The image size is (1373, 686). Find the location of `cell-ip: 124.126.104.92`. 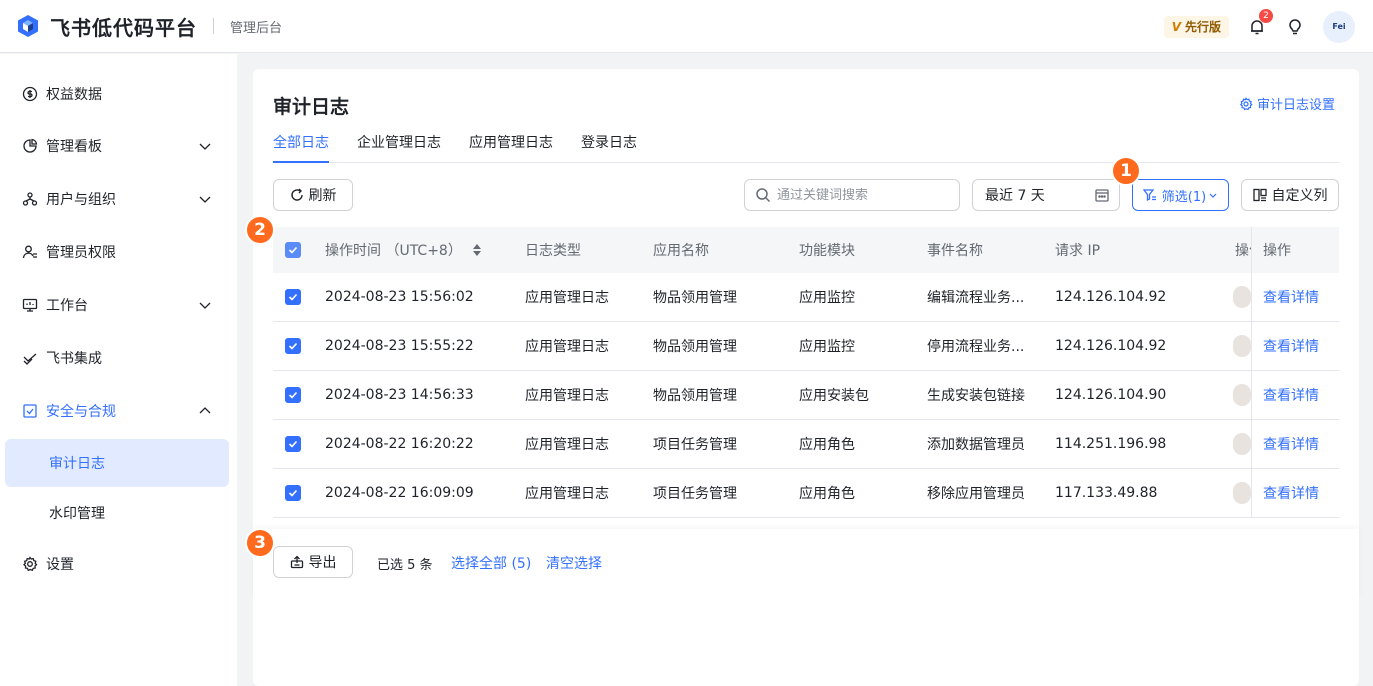

cell-ip: 124.126.104.92 is located at coordinates (1111, 297).